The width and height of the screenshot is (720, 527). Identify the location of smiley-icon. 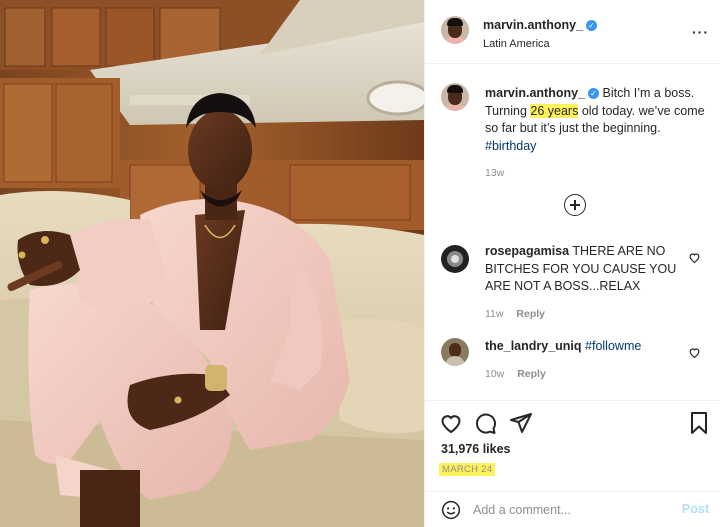
(451, 510).